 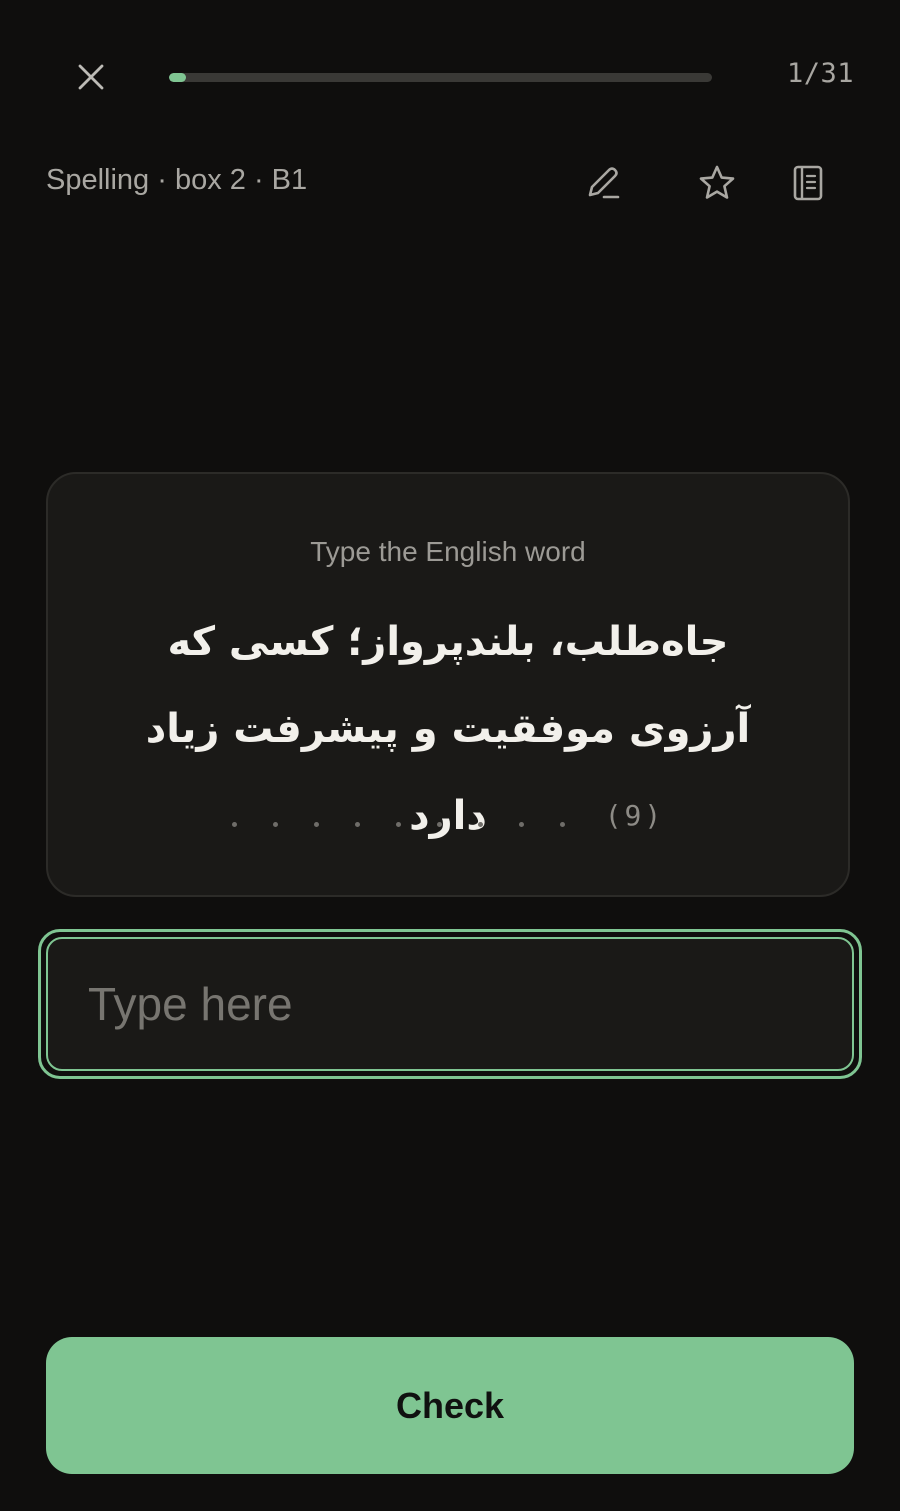 What do you see at coordinates (820, 73) in the screenshot?
I see `question-counter: 1/31` at bounding box center [820, 73].